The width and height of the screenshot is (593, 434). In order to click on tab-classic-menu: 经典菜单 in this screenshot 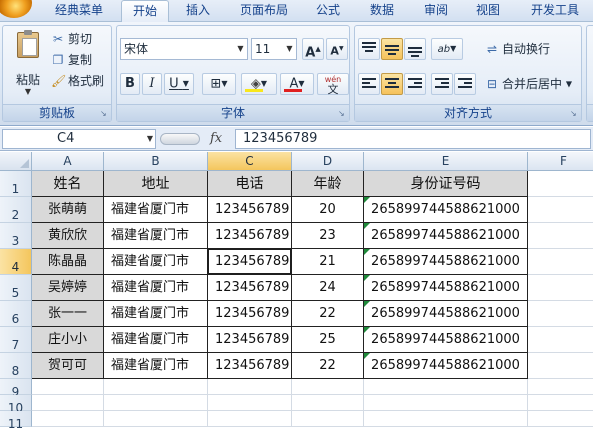, I will do `click(79, 11)`.